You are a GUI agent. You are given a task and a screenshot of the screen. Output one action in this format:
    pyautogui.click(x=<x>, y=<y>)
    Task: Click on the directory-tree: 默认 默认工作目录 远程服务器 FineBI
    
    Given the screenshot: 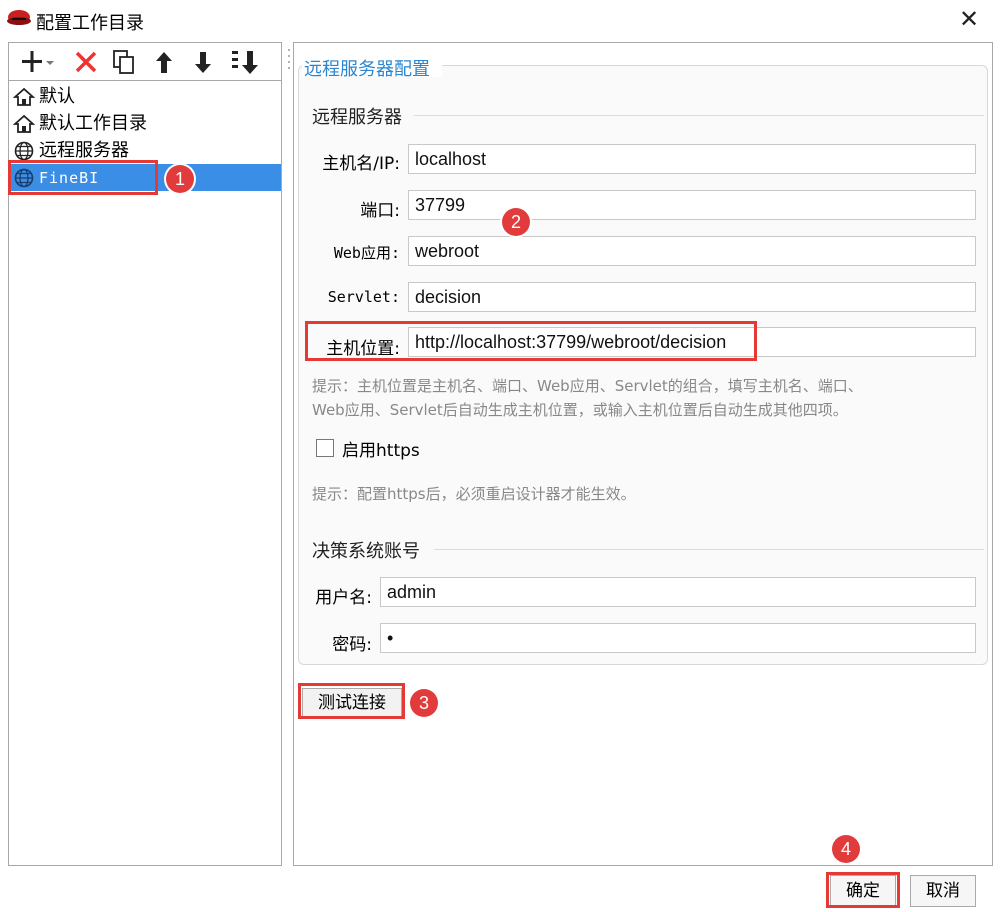 What is the action you would take?
    pyautogui.click(x=145, y=137)
    